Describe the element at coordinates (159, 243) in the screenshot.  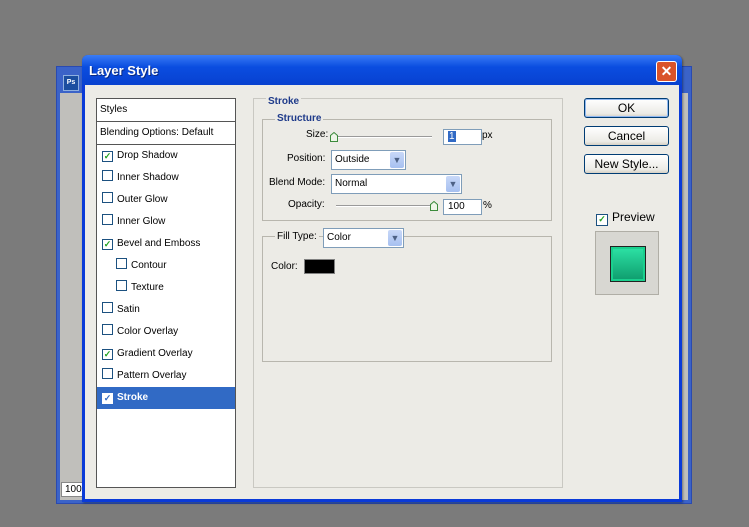
I see `style-item-label: Bevel and Emboss` at that location.